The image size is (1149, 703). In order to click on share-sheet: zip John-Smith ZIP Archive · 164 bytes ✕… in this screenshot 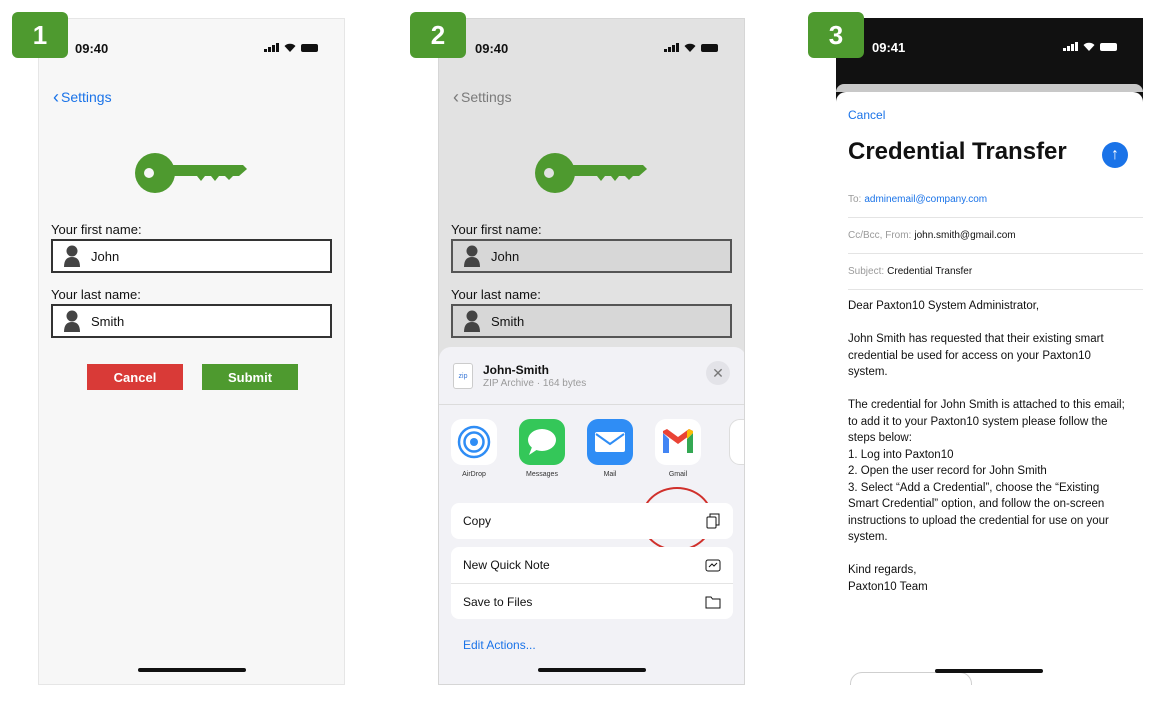, I will do `click(591, 515)`.